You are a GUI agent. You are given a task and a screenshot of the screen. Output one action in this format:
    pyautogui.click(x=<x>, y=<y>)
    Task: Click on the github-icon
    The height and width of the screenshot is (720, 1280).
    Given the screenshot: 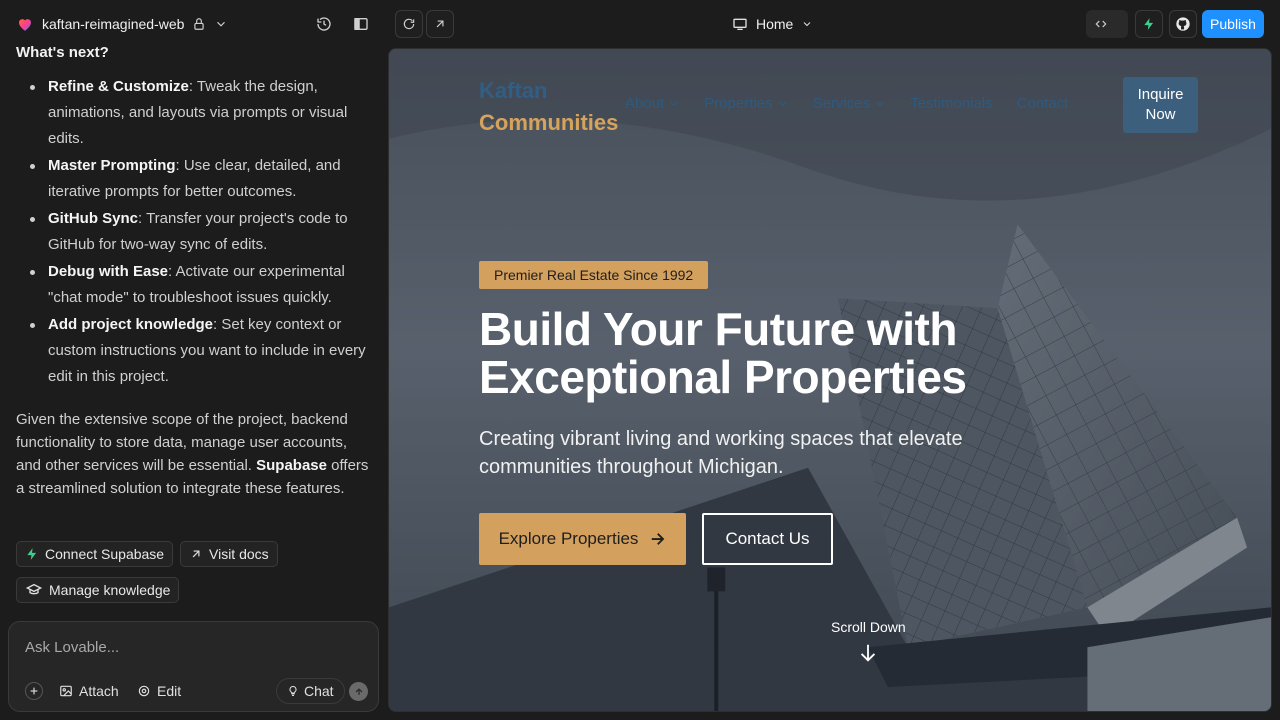 What is the action you would take?
    pyautogui.click(x=1183, y=24)
    